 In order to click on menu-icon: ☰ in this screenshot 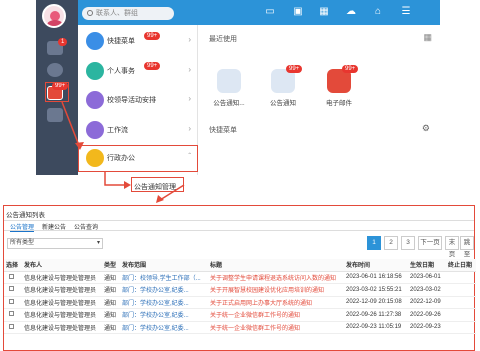, I will do `click(406, 11)`.